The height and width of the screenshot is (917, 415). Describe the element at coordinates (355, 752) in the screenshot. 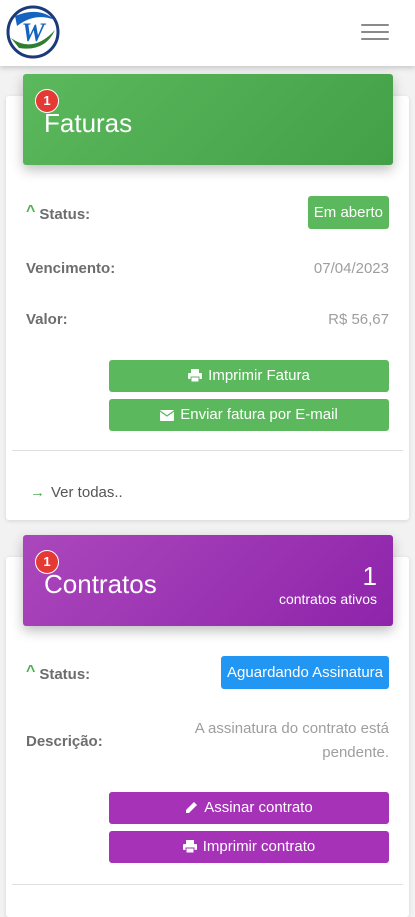

I see `descricao-line-2: pendente.` at that location.